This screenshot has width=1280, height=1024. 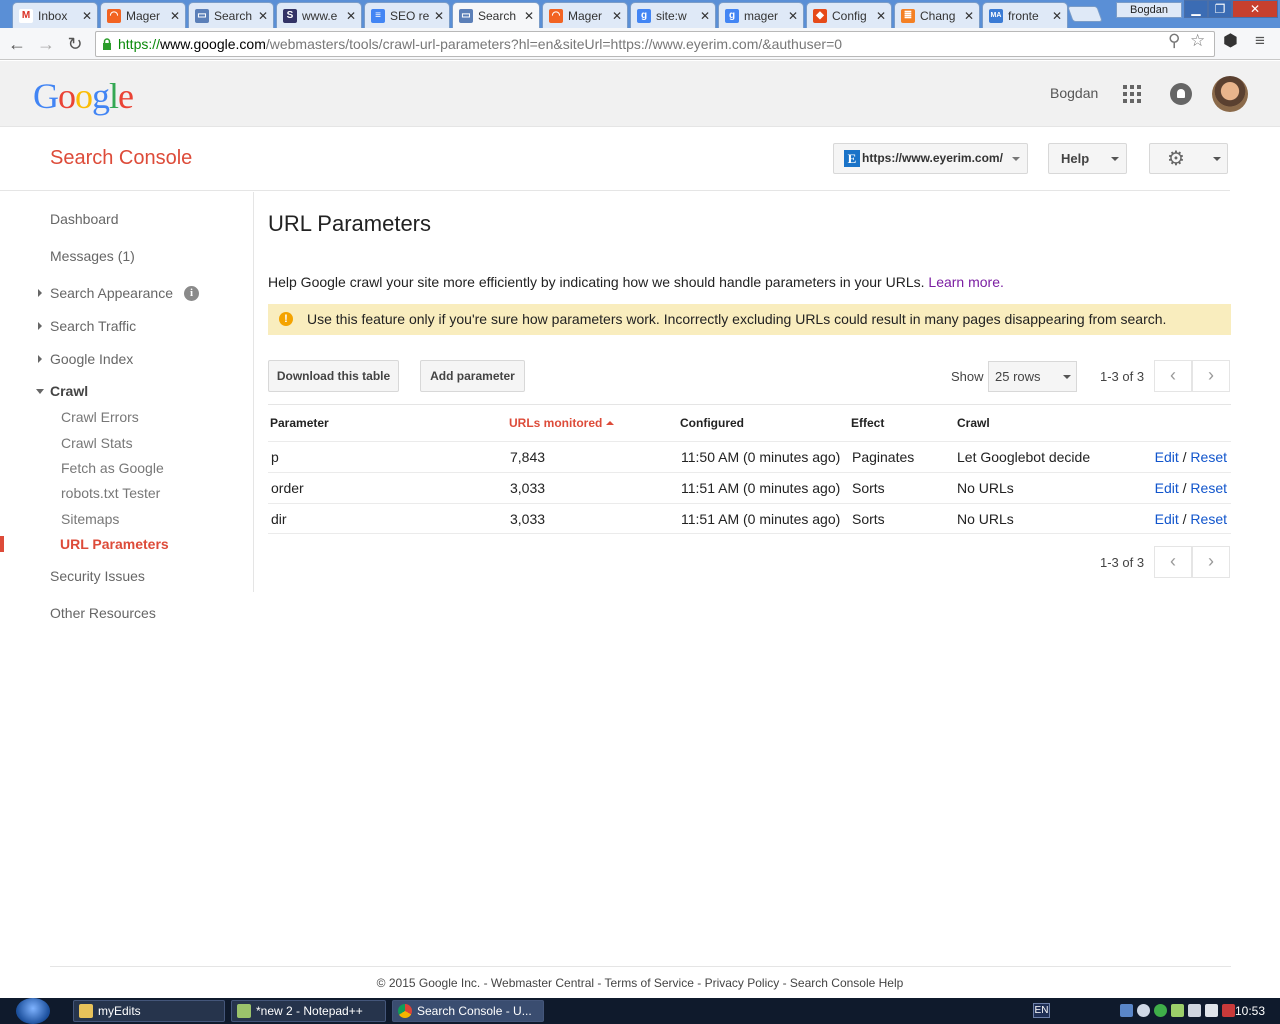 I want to click on sidebar-item-messages: Messages (1), so click(x=92, y=256).